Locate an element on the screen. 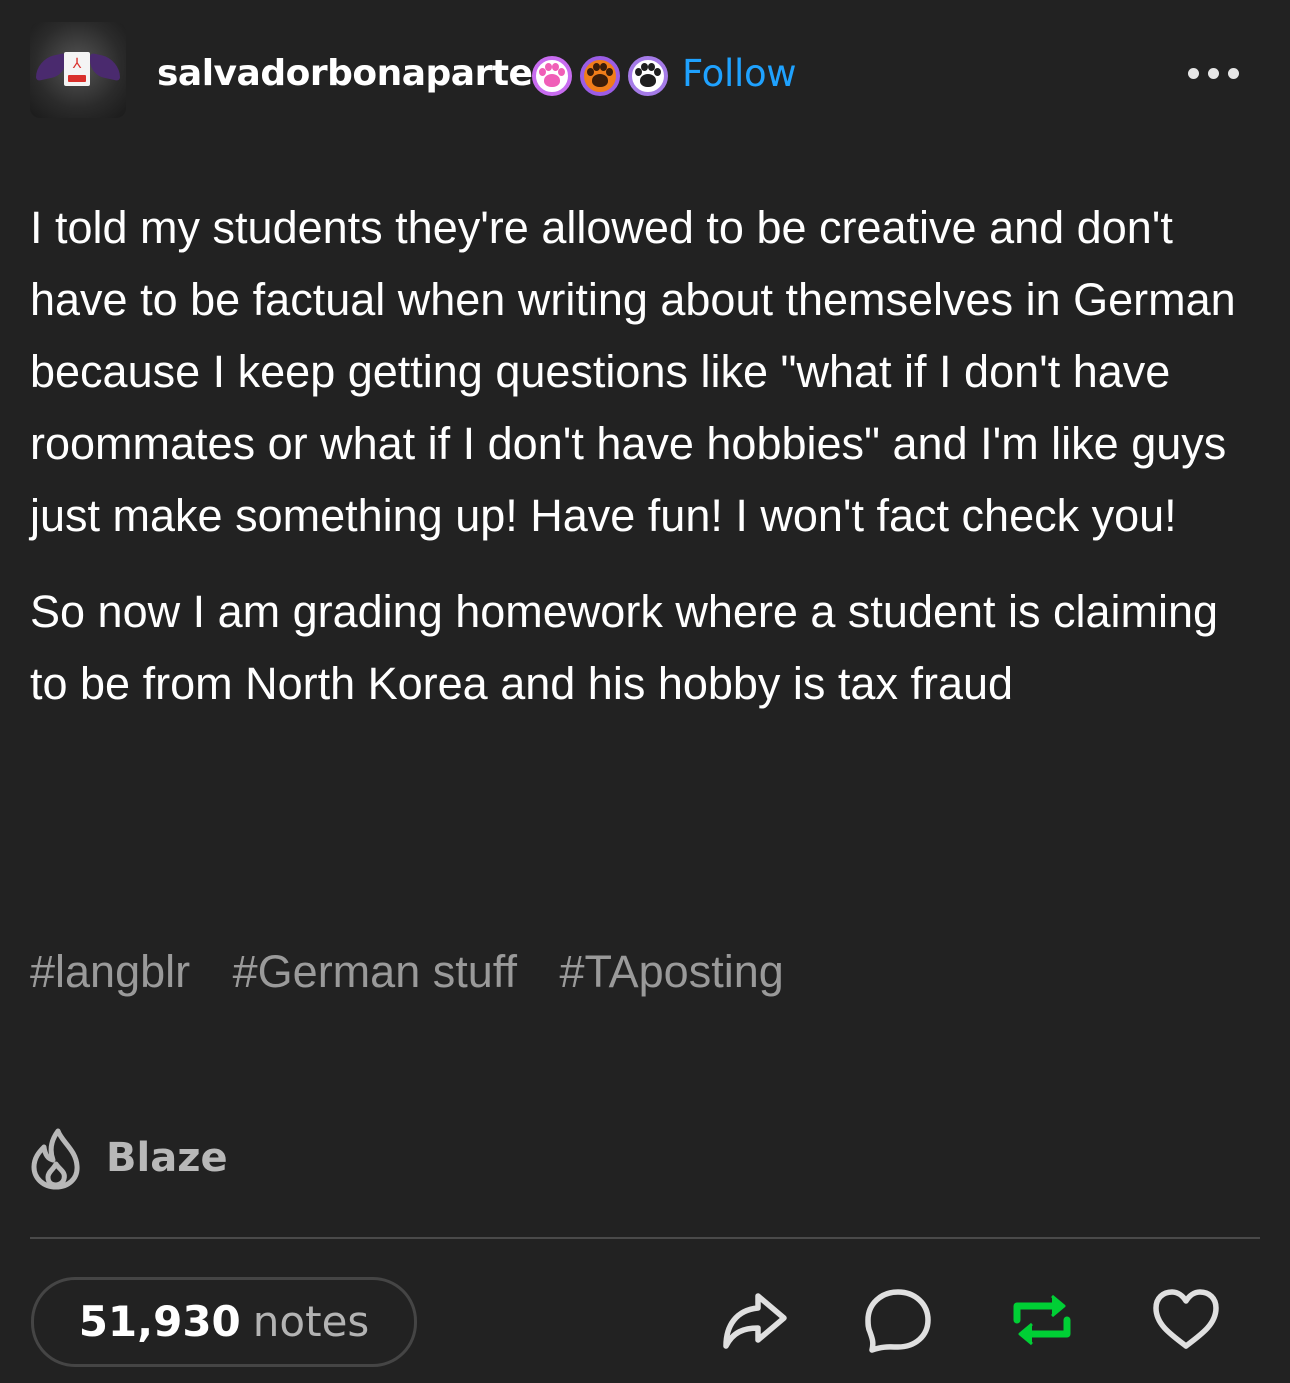  more-dots-icon is located at coordinates (1193, 73).